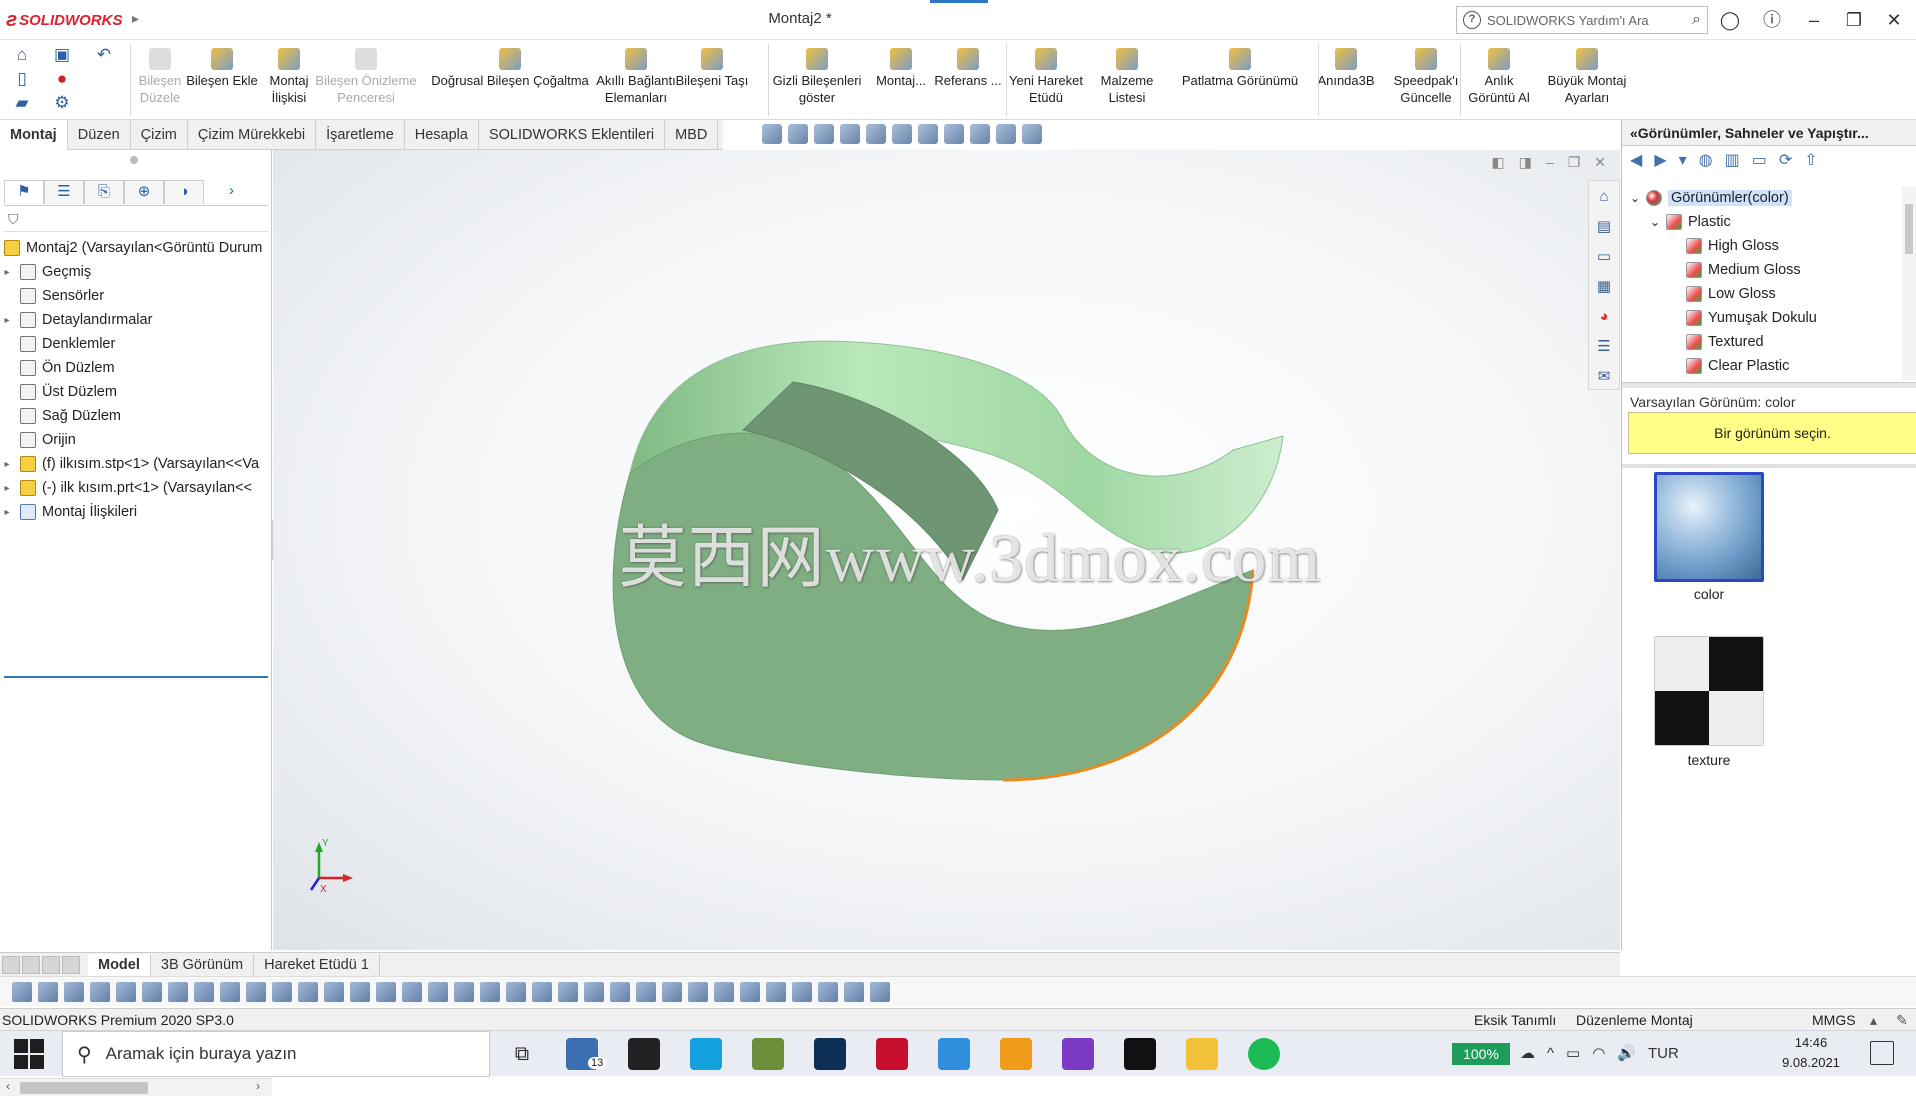 The height and width of the screenshot is (1096, 1916). Describe the element at coordinates (644, 1054) in the screenshot. I see `store-icon` at that location.